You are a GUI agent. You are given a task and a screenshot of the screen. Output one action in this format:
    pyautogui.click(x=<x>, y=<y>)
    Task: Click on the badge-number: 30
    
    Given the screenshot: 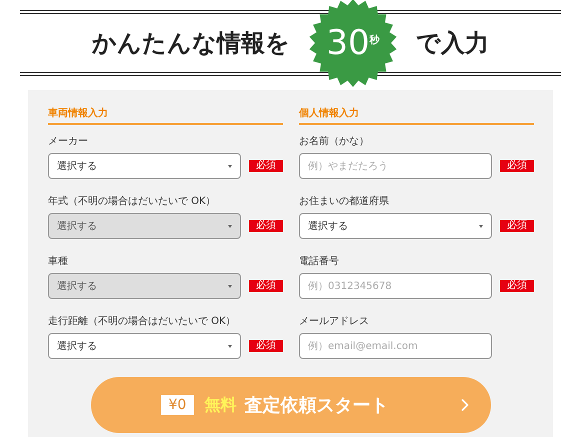 What is the action you would take?
    pyautogui.click(x=348, y=43)
    